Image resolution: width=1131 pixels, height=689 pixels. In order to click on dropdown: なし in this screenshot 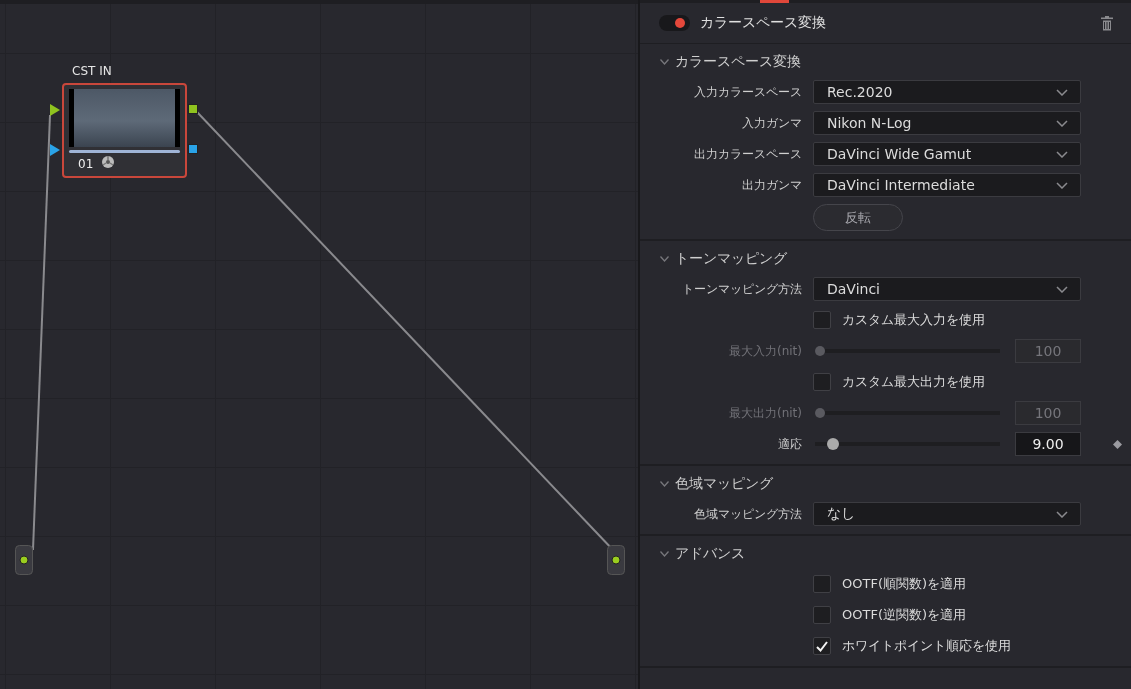, I will do `click(947, 514)`.